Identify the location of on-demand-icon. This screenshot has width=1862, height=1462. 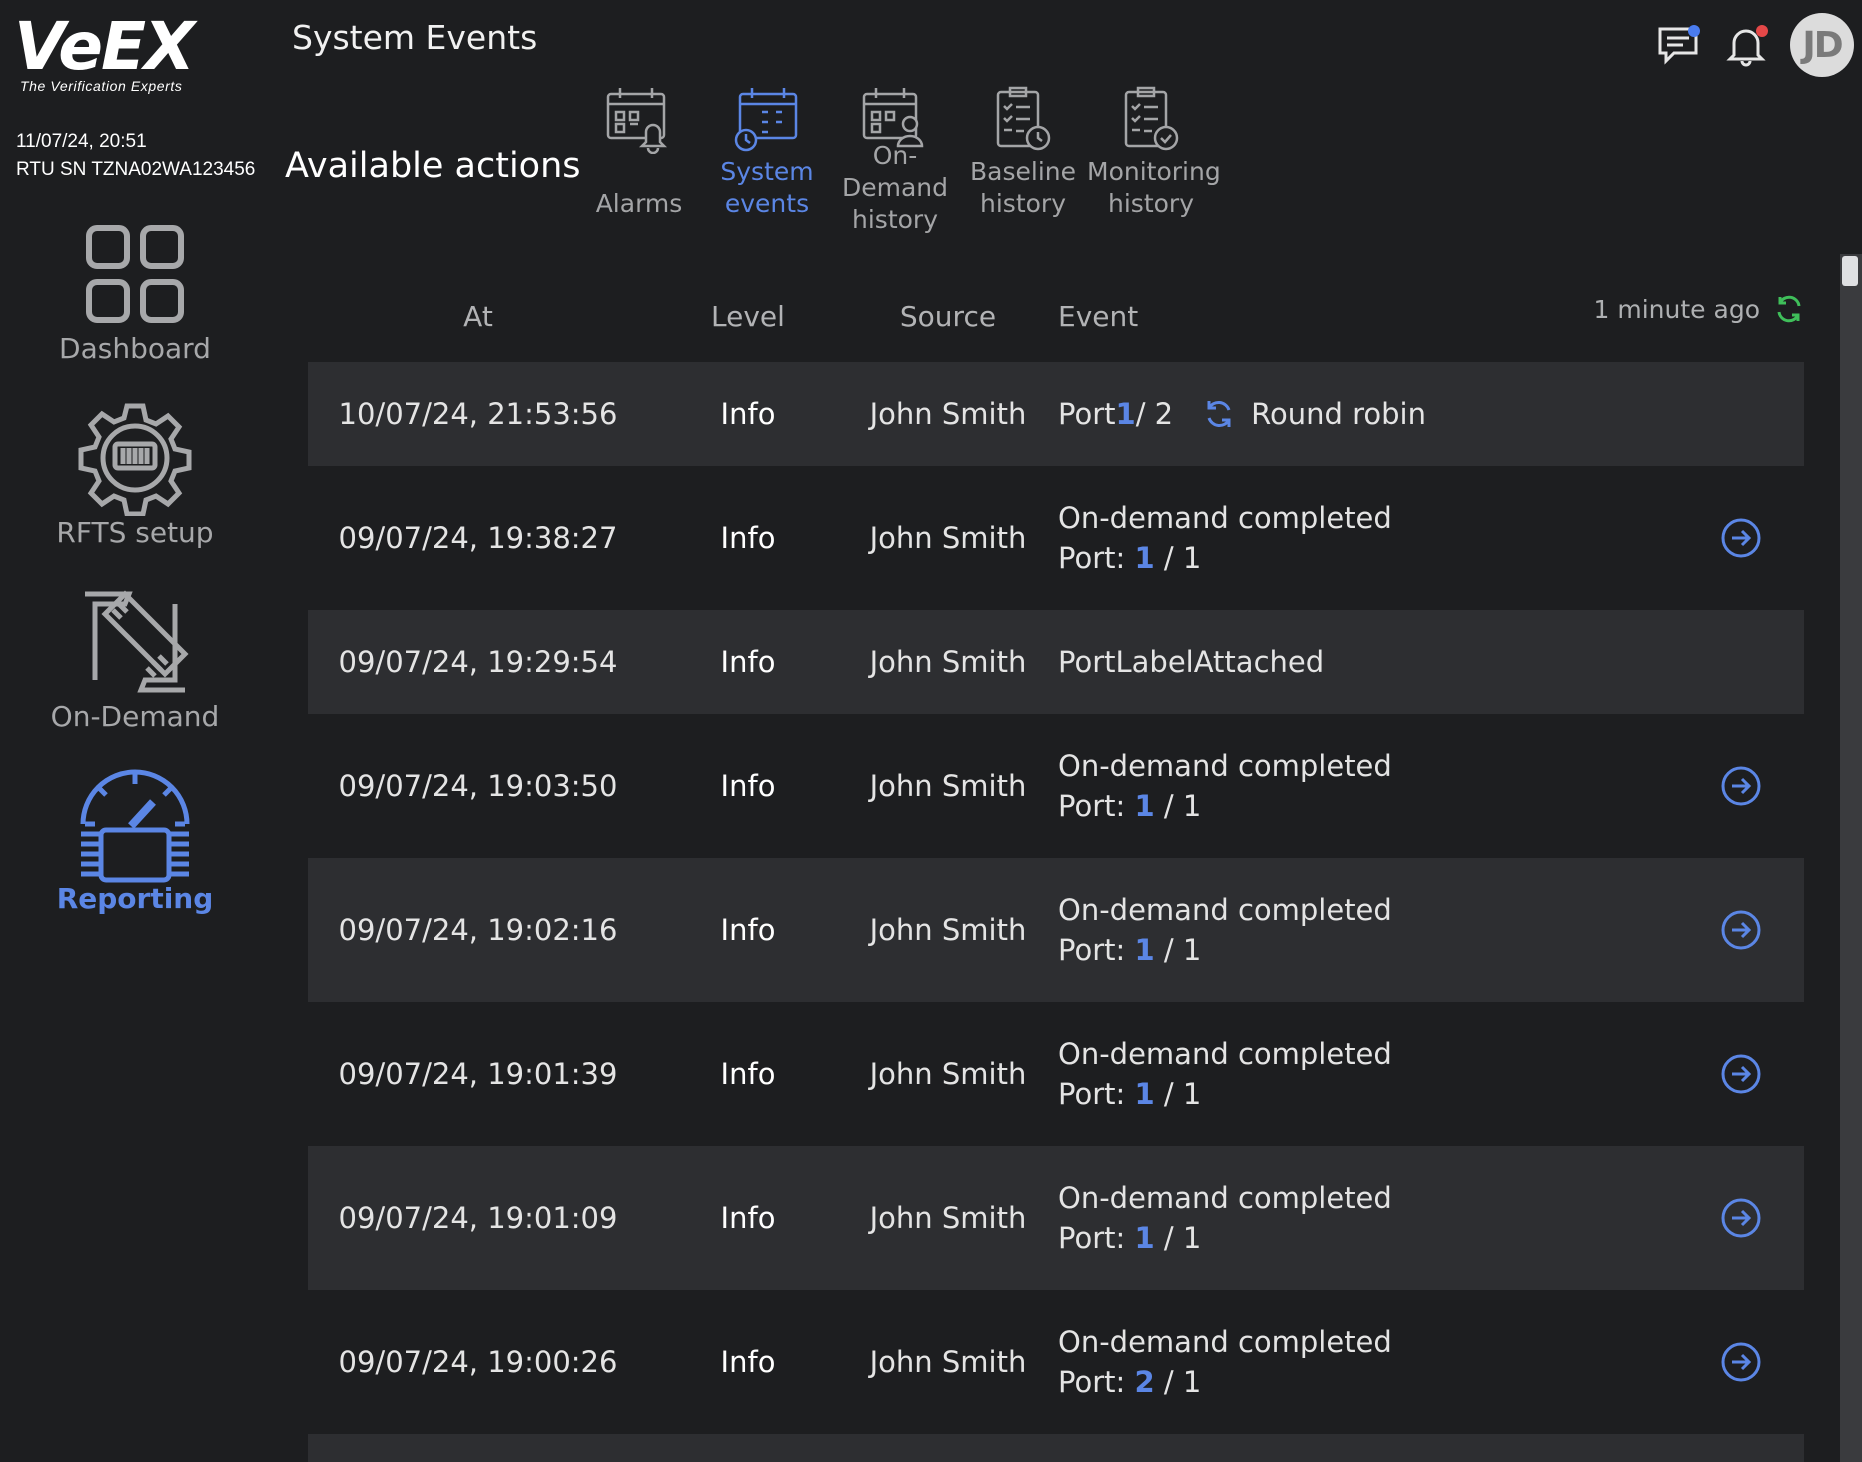
(137, 641).